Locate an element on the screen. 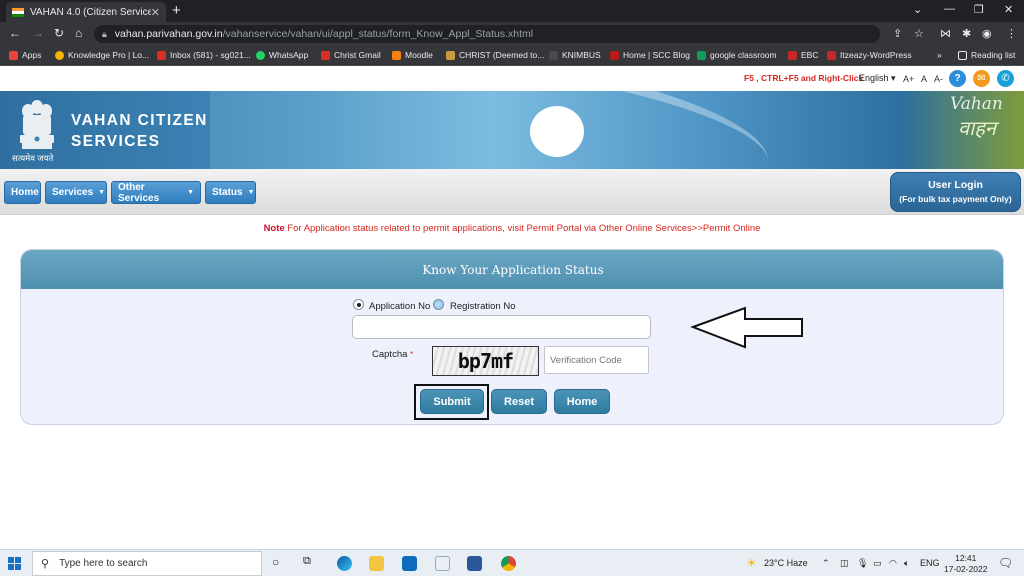 The height and width of the screenshot is (576, 1024). paint-icon is located at coordinates (442, 563).